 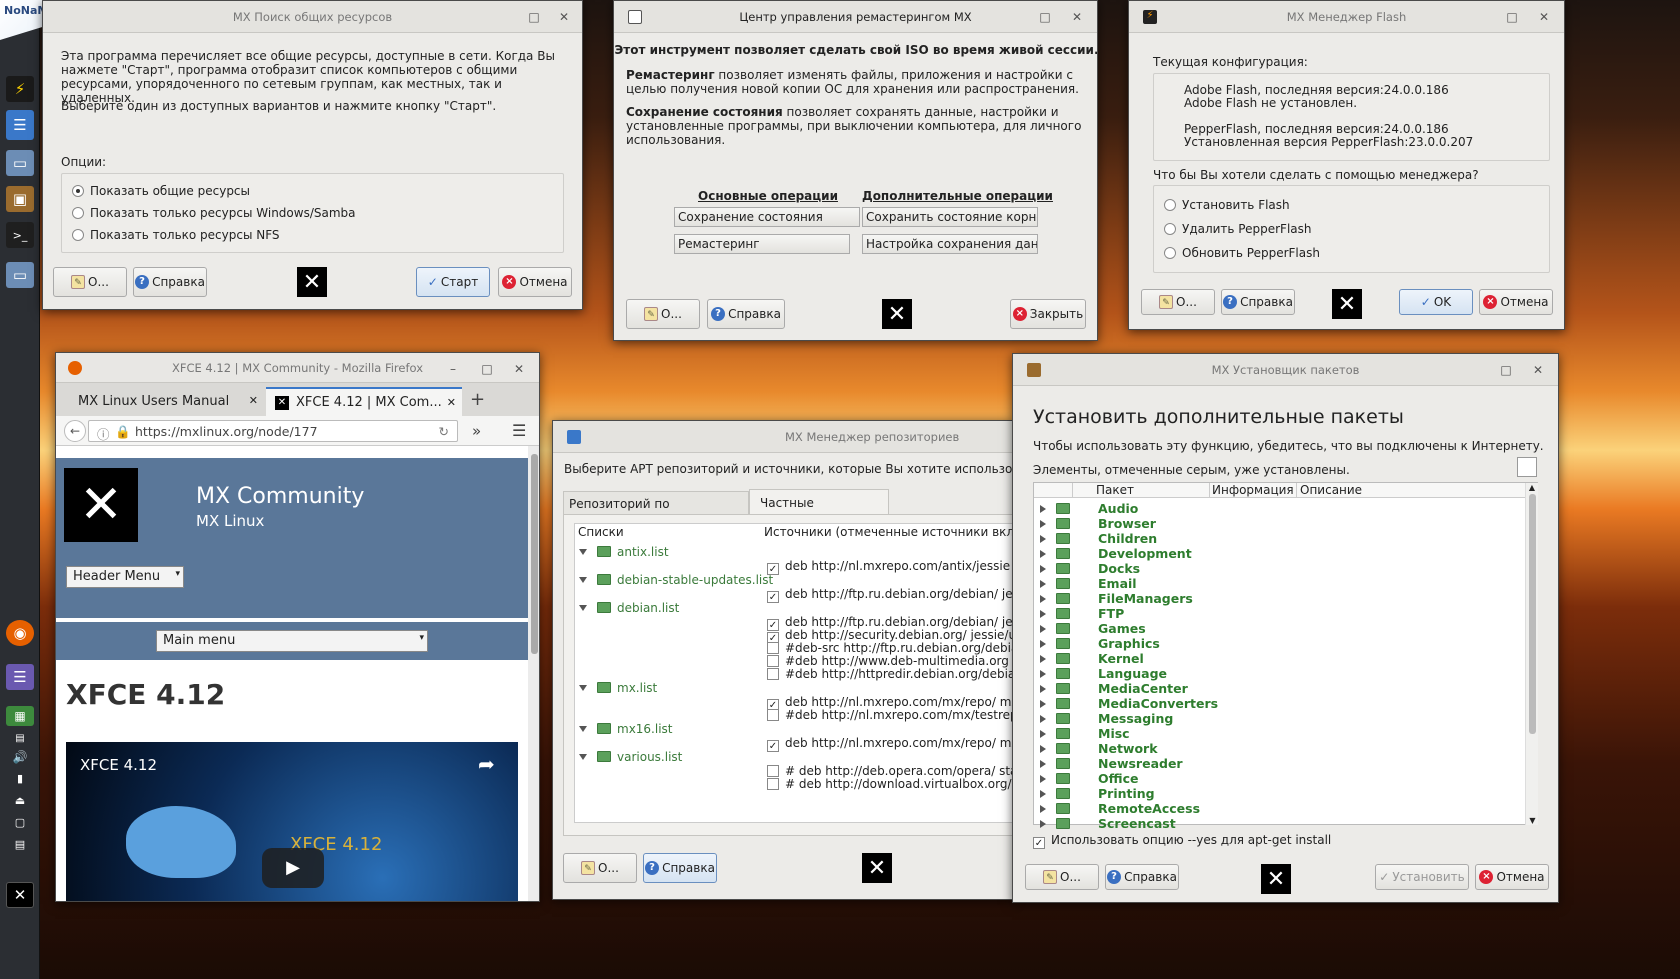 I want to click on source-row: ✓ deb http://nl.mxrepo.com/mx/repo/ mx1, so click(x=890, y=744).